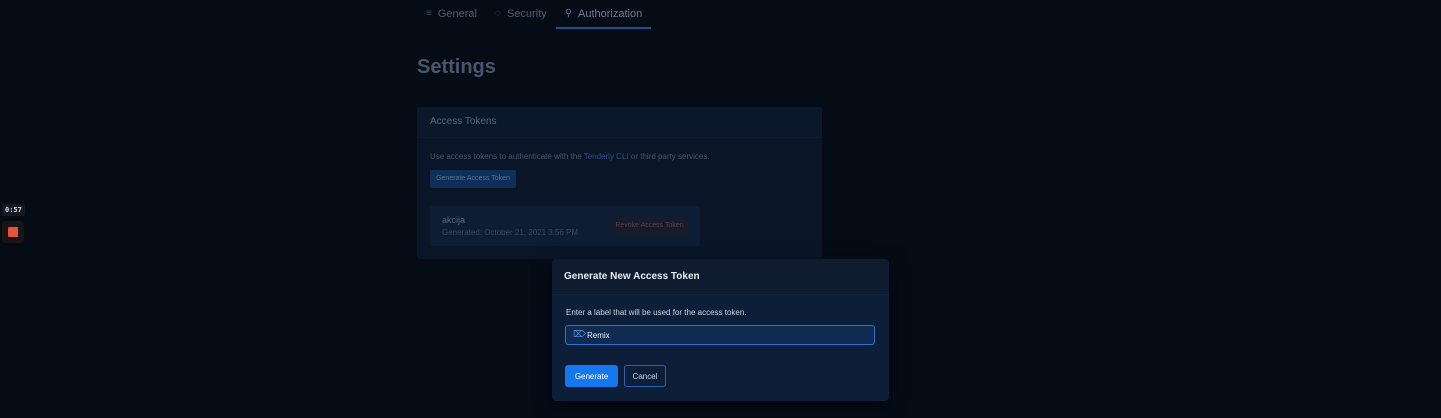 This screenshot has height=418, width=1441. What do you see at coordinates (619, 122) in the screenshot?
I see `card-title: Access Tokens` at bounding box center [619, 122].